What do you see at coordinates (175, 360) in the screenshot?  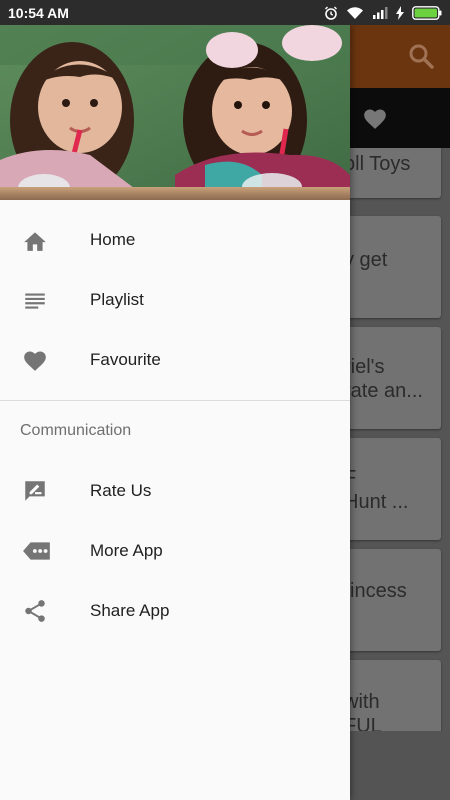 I see `menu-item-favourite: Favourite` at bounding box center [175, 360].